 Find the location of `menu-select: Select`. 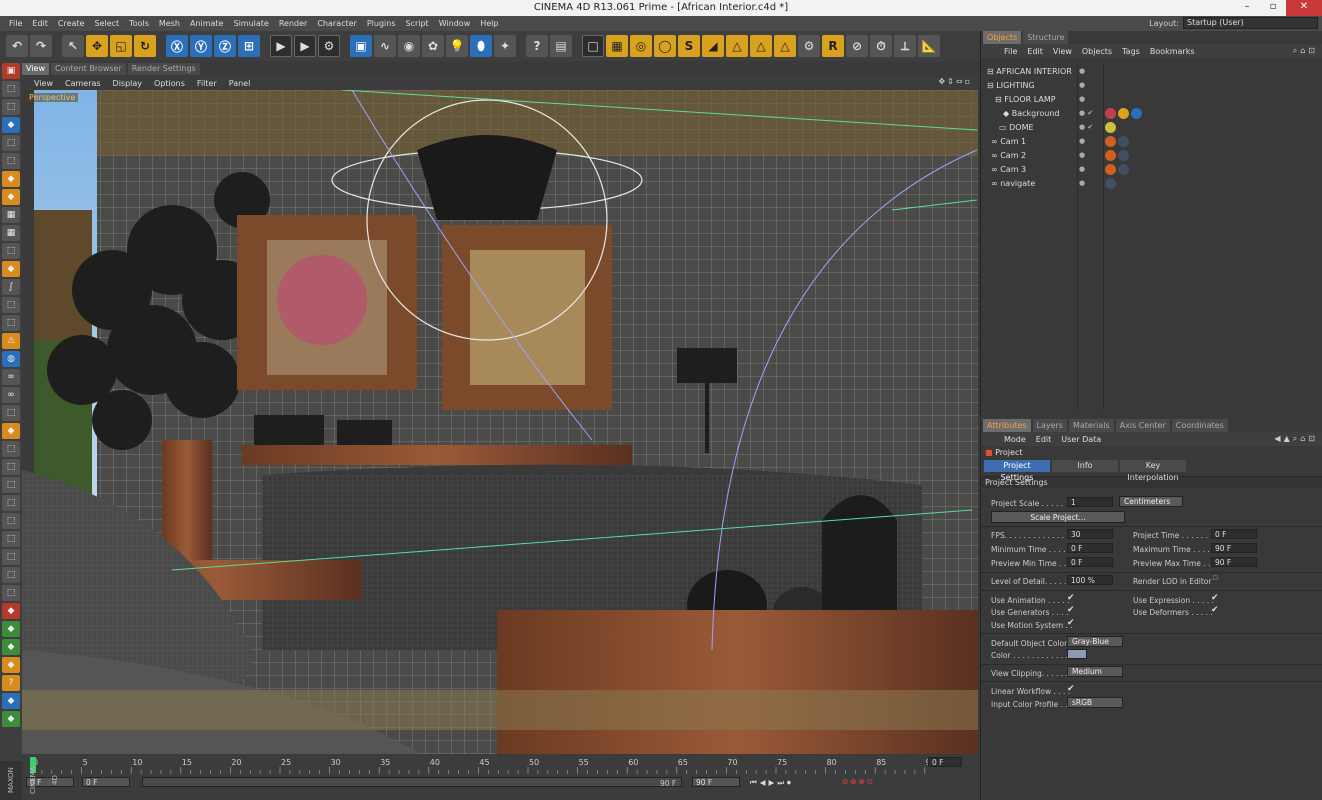

menu-select: Select is located at coordinates (106, 23).